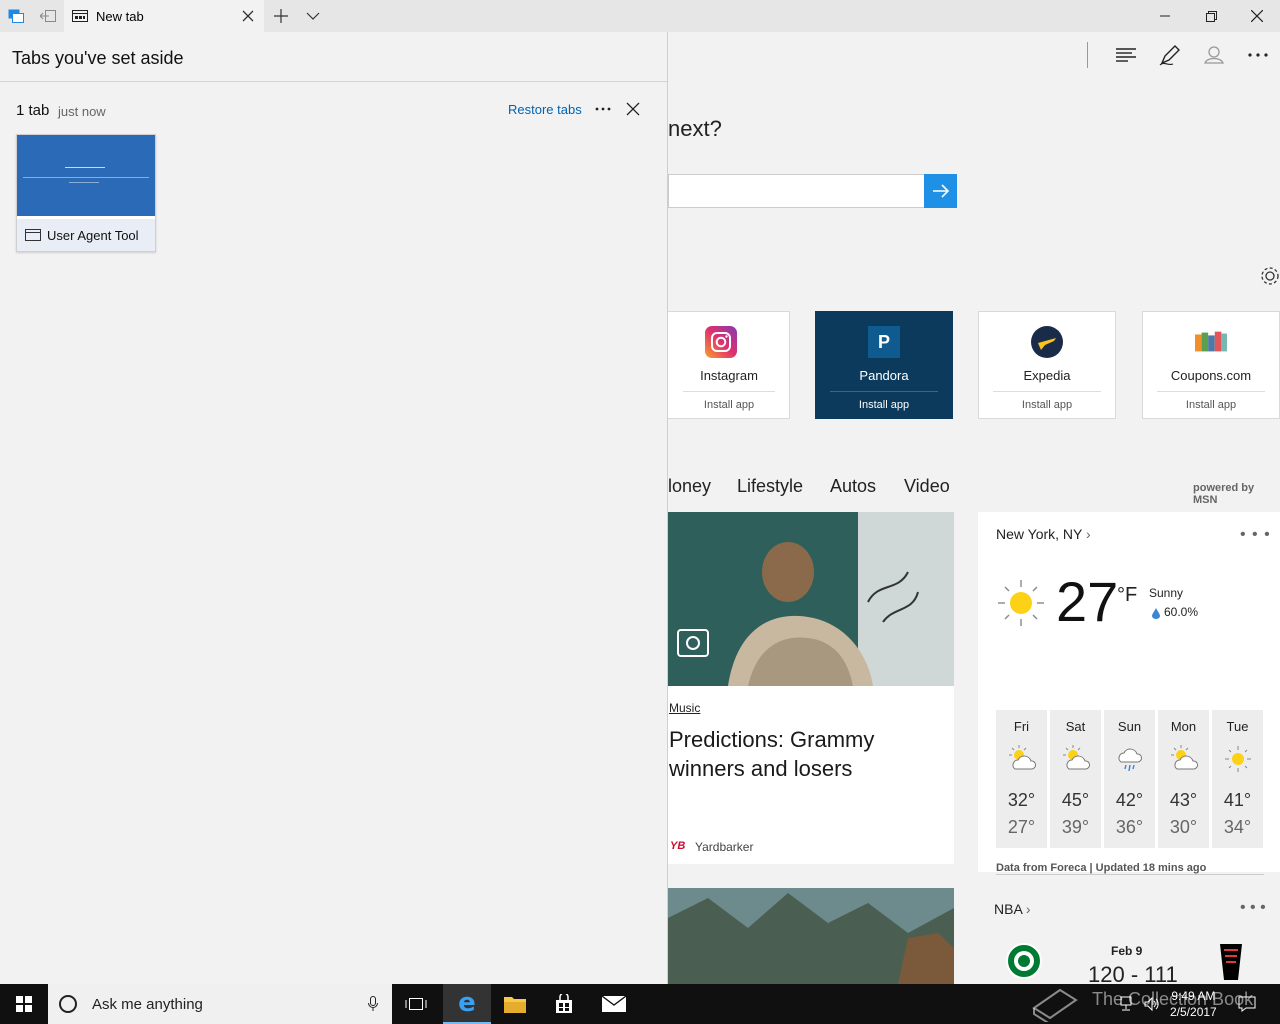 The width and height of the screenshot is (1280, 1024). I want to click on search-input, so click(796, 191).